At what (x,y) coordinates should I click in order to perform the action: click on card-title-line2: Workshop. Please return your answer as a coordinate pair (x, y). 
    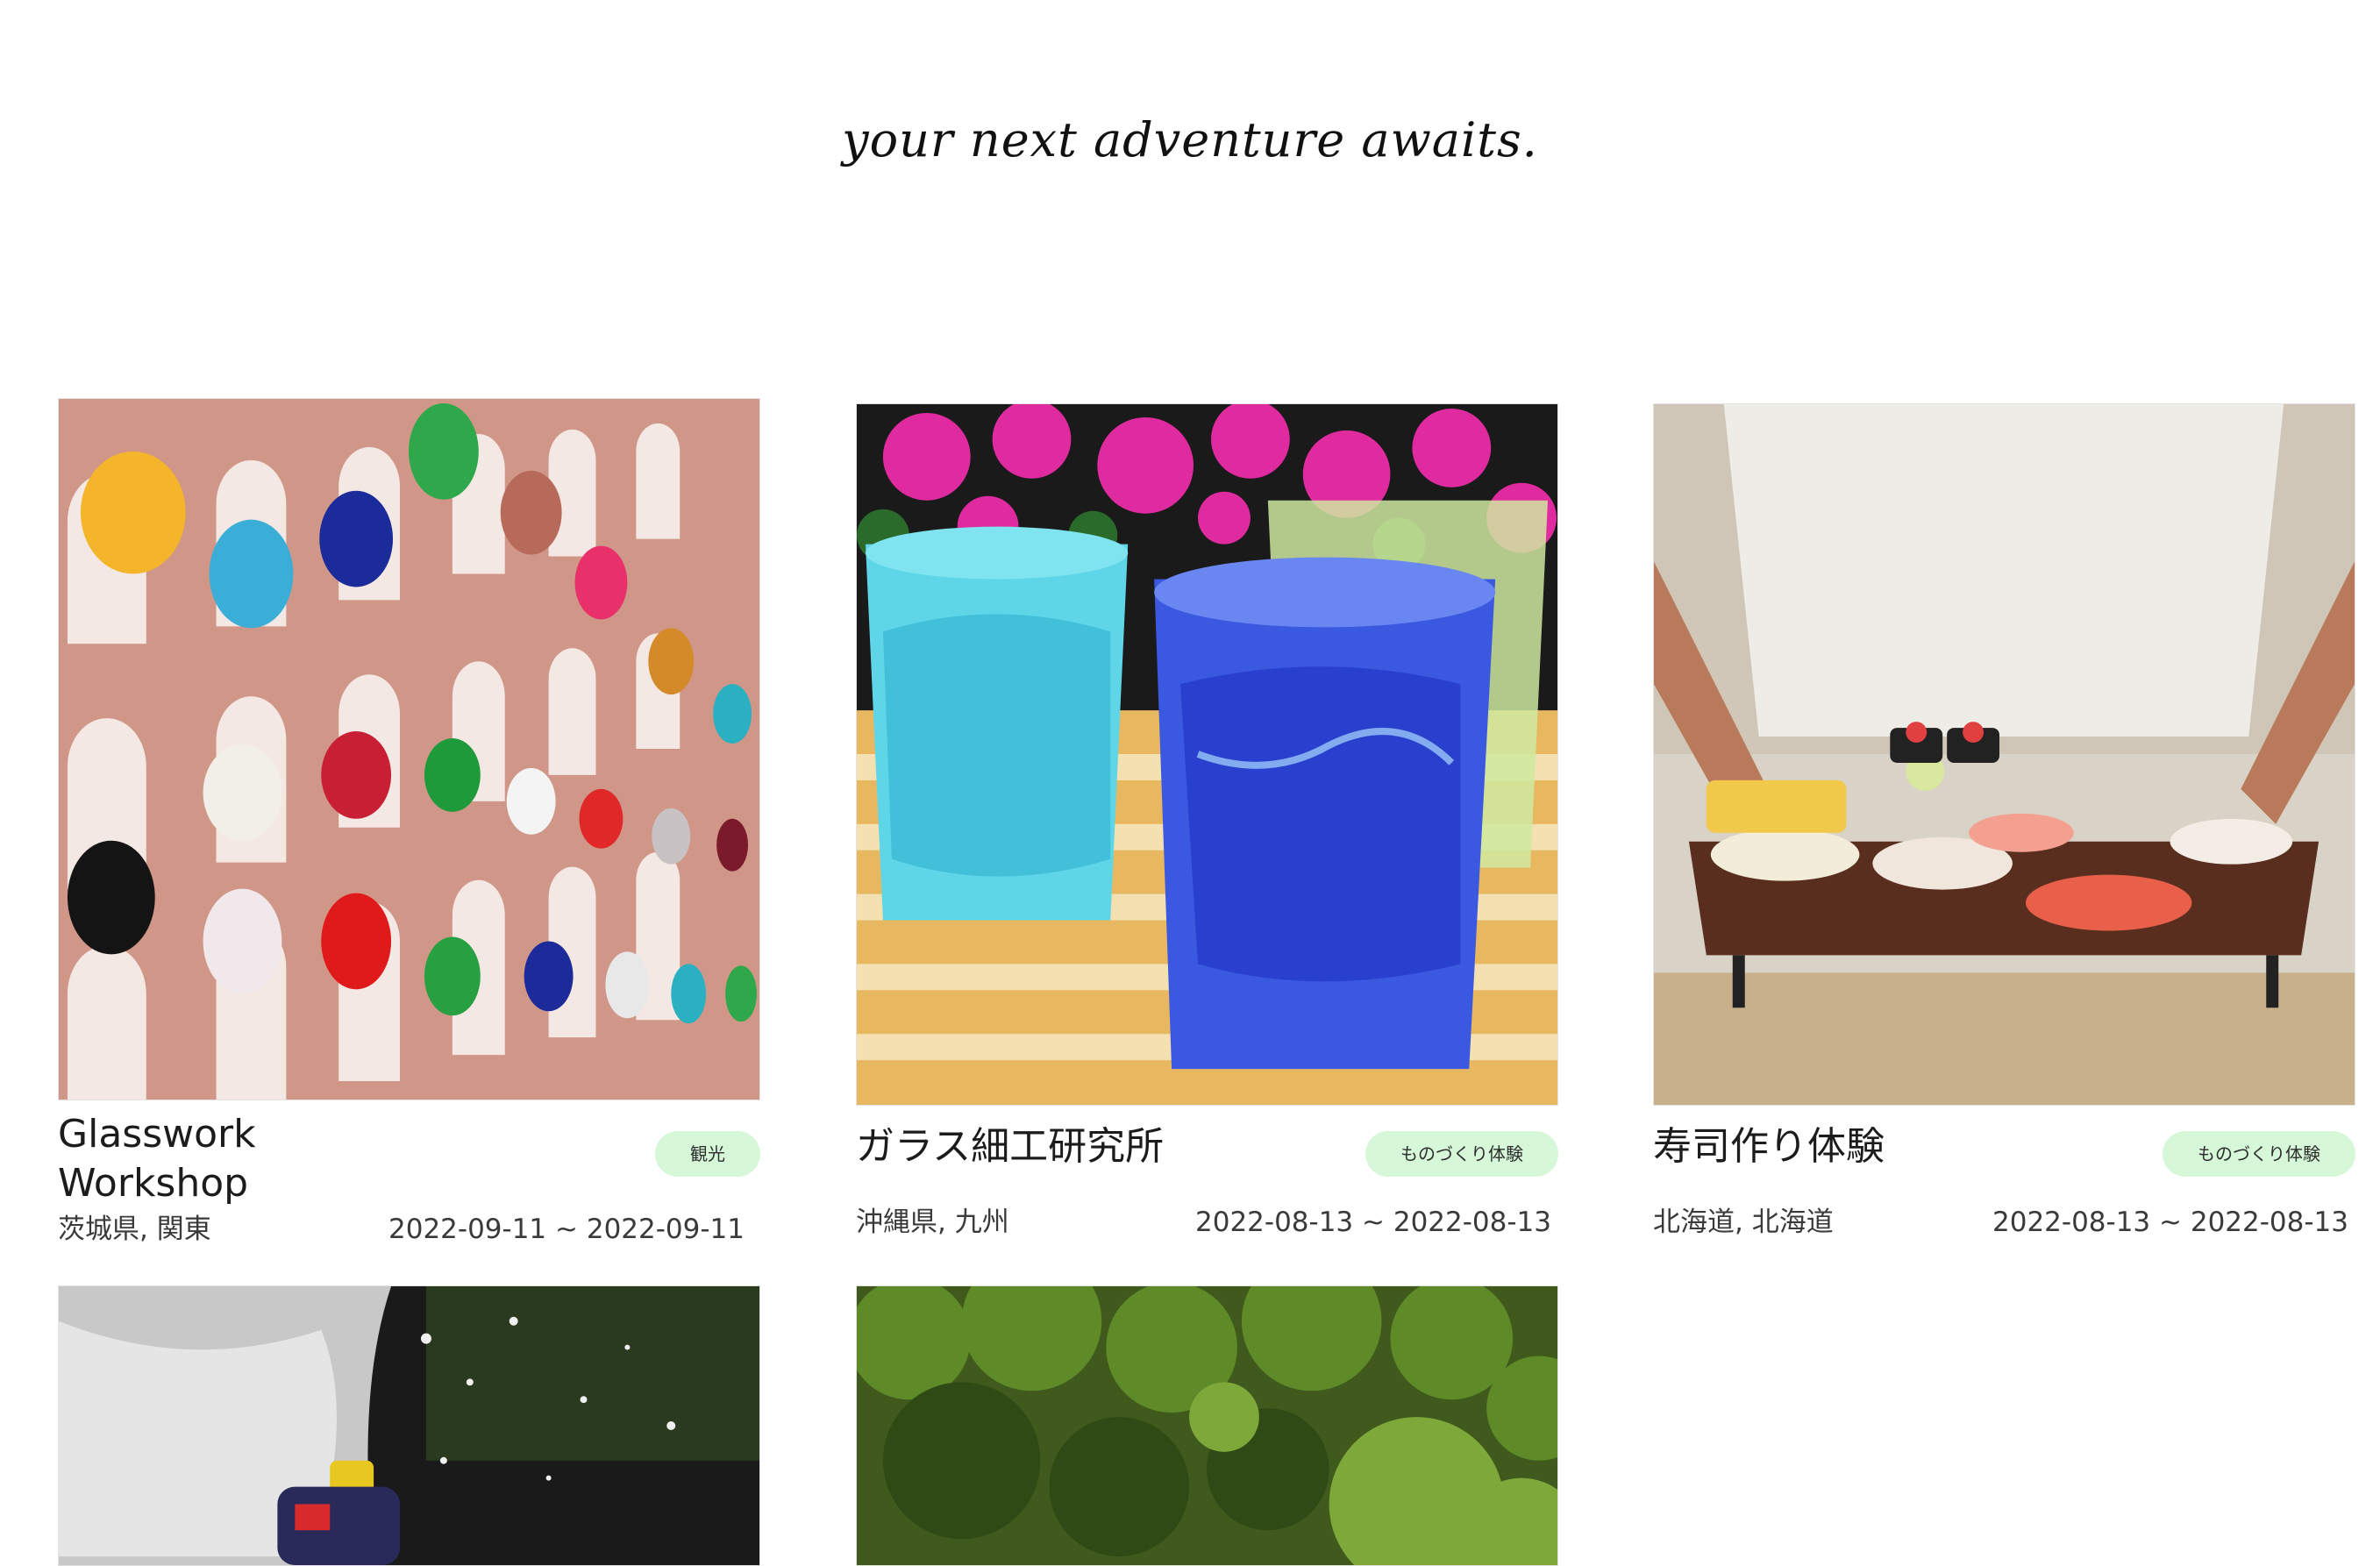
    Looking at the image, I should click on (153, 1183).